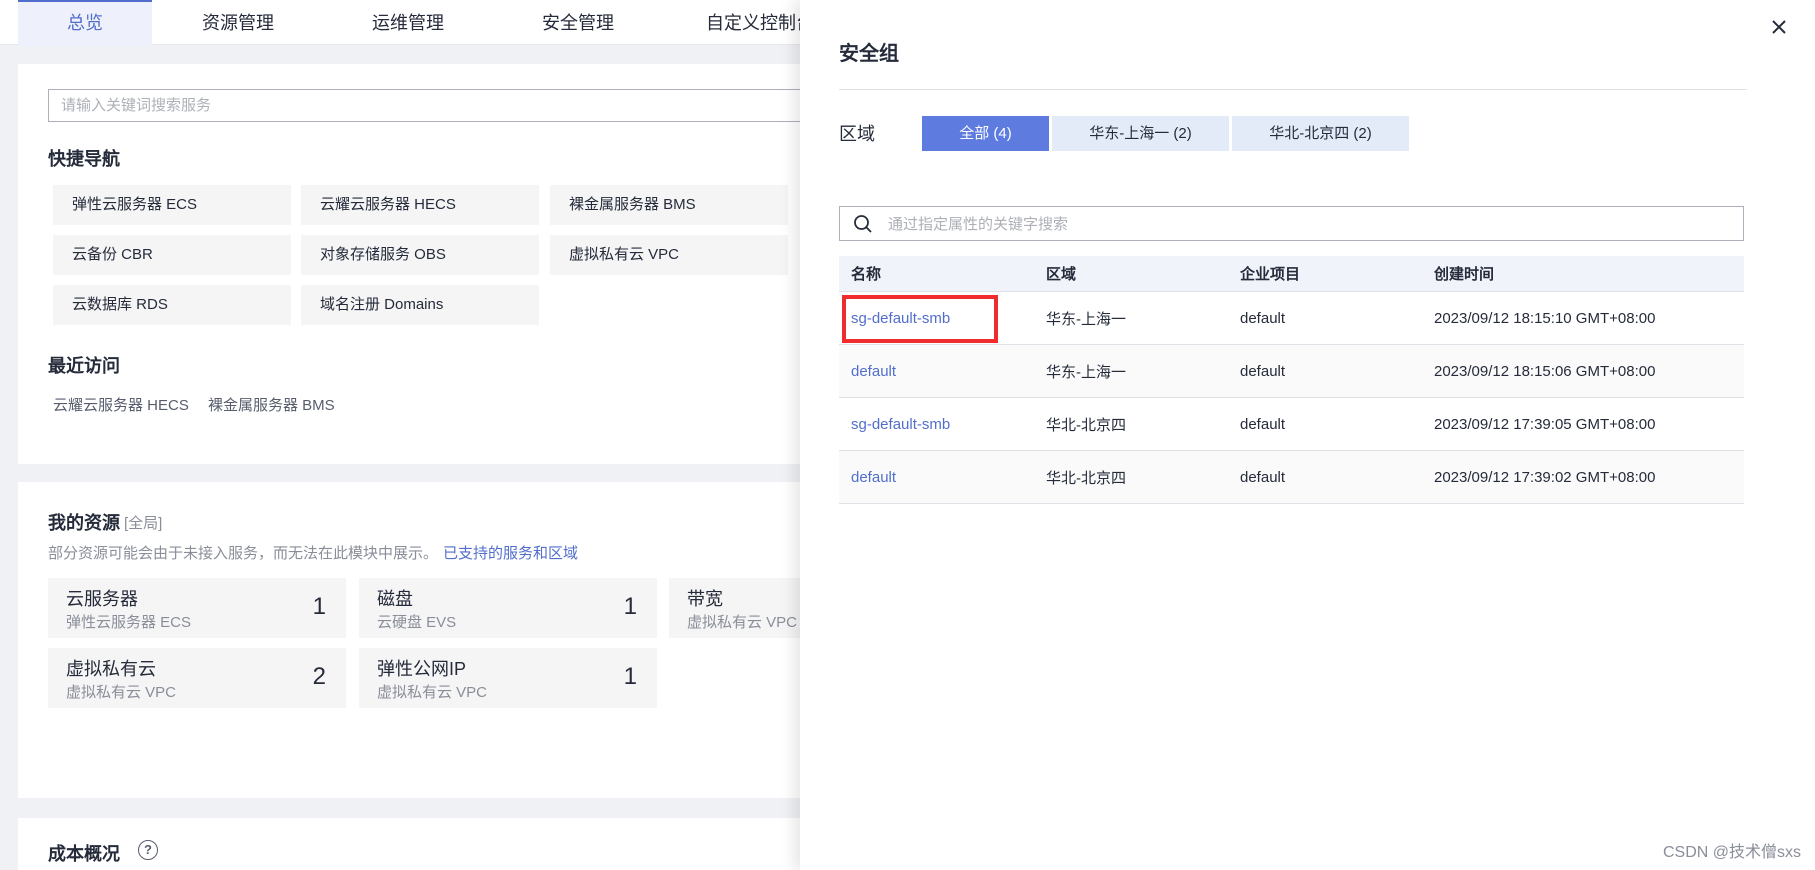 The image size is (1815, 870). I want to click on scope-badge: [全局], so click(143, 523).